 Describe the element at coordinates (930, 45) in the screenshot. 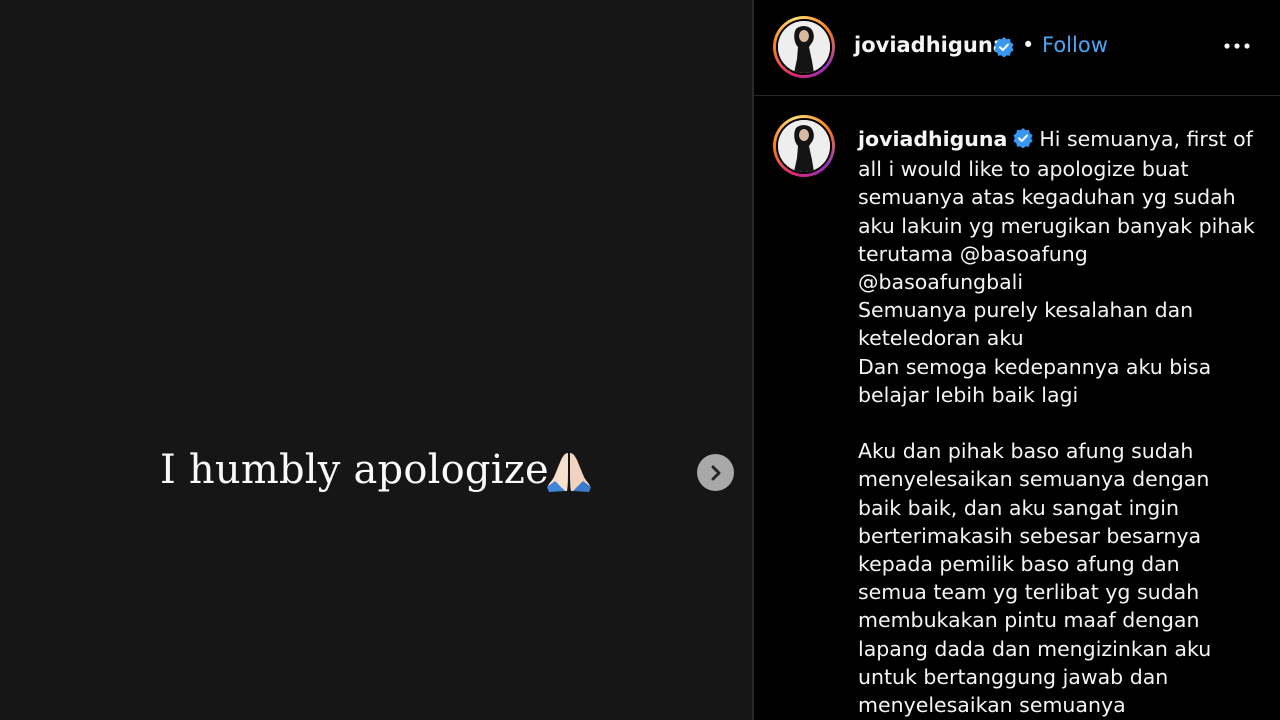

I see `header-username: joviadhiguna` at that location.